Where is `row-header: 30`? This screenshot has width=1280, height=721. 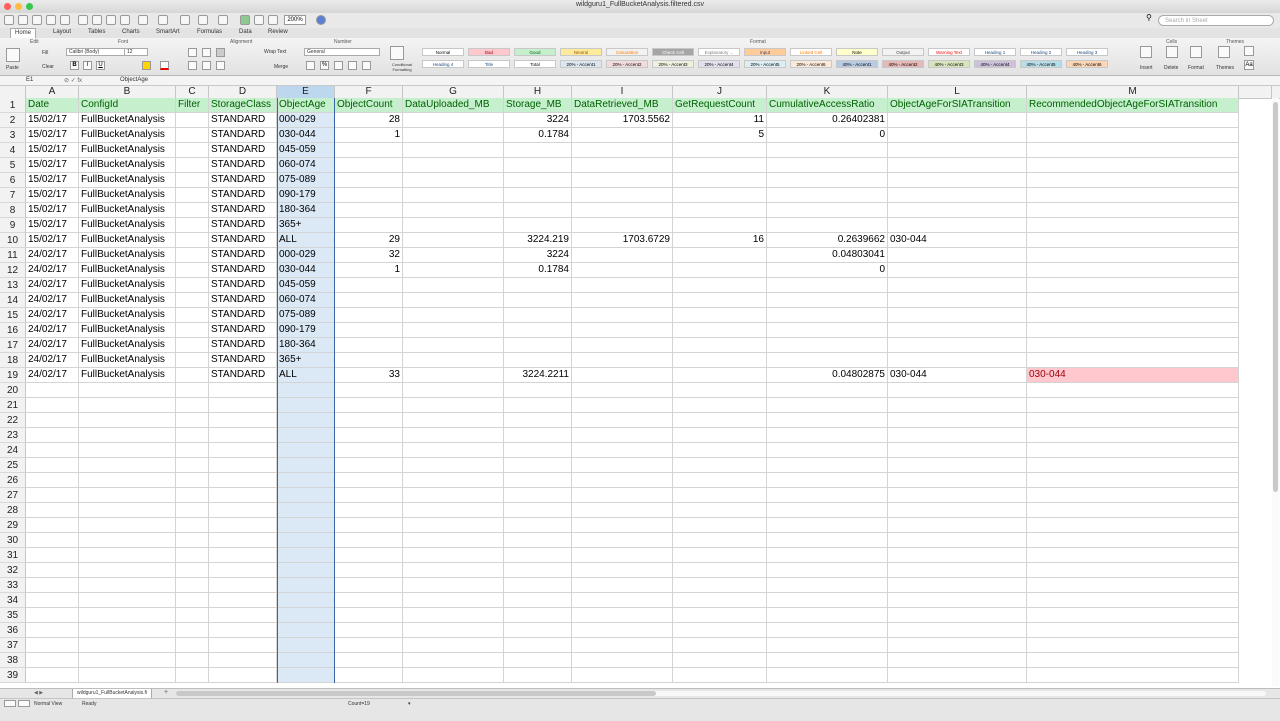
row-header: 30 is located at coordinates (13, 540).